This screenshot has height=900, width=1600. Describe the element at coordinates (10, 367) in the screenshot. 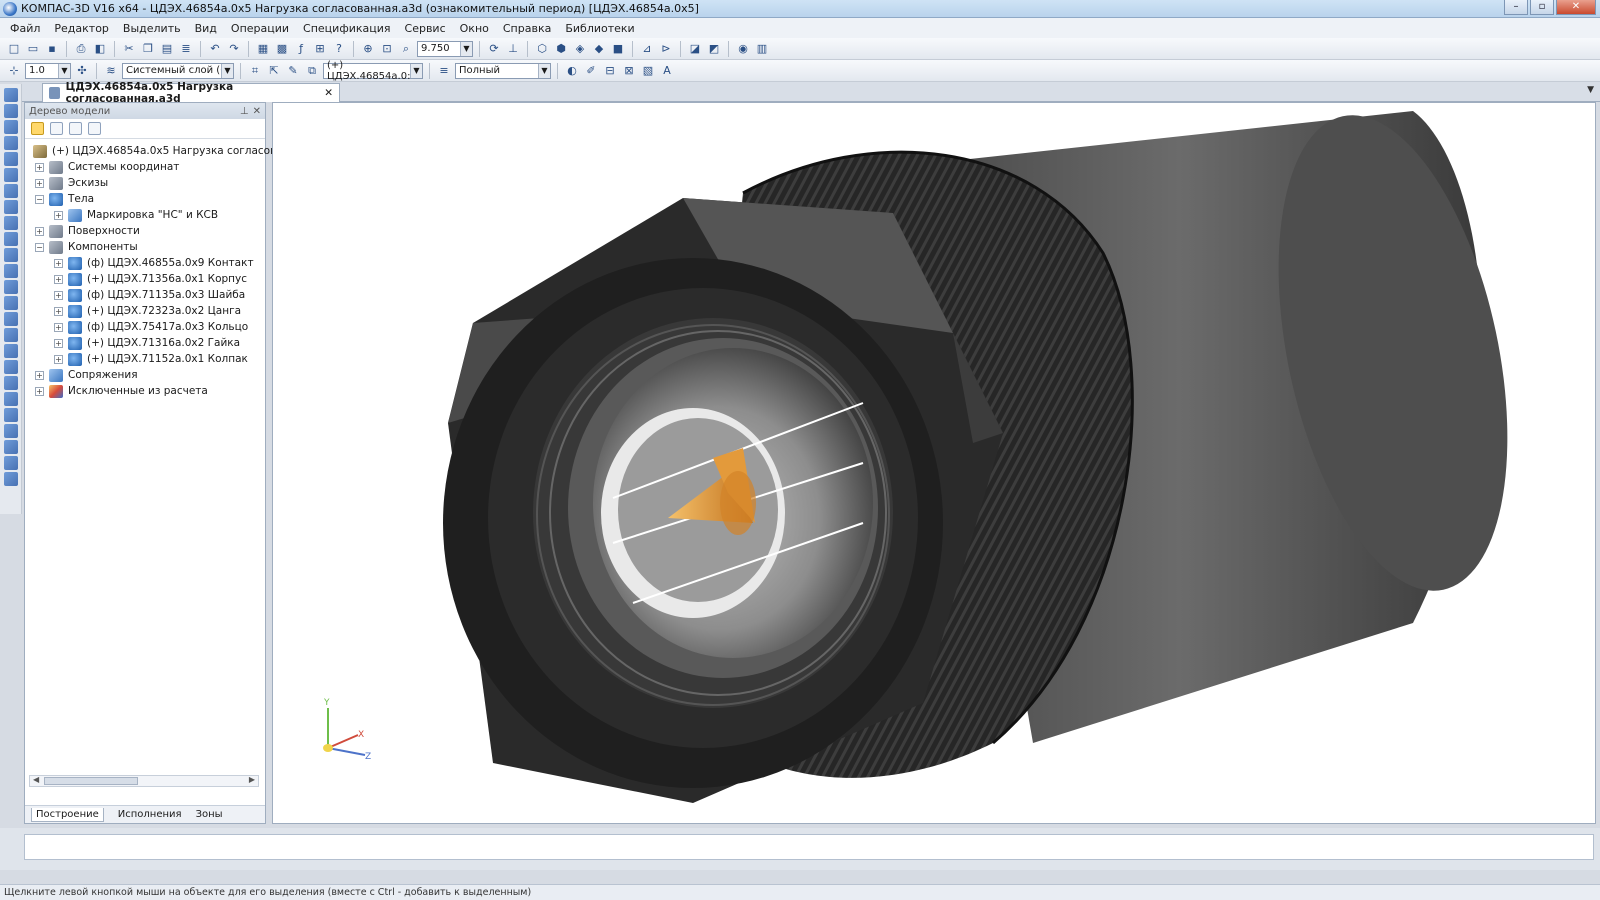

I see `cable-icon` at that location.